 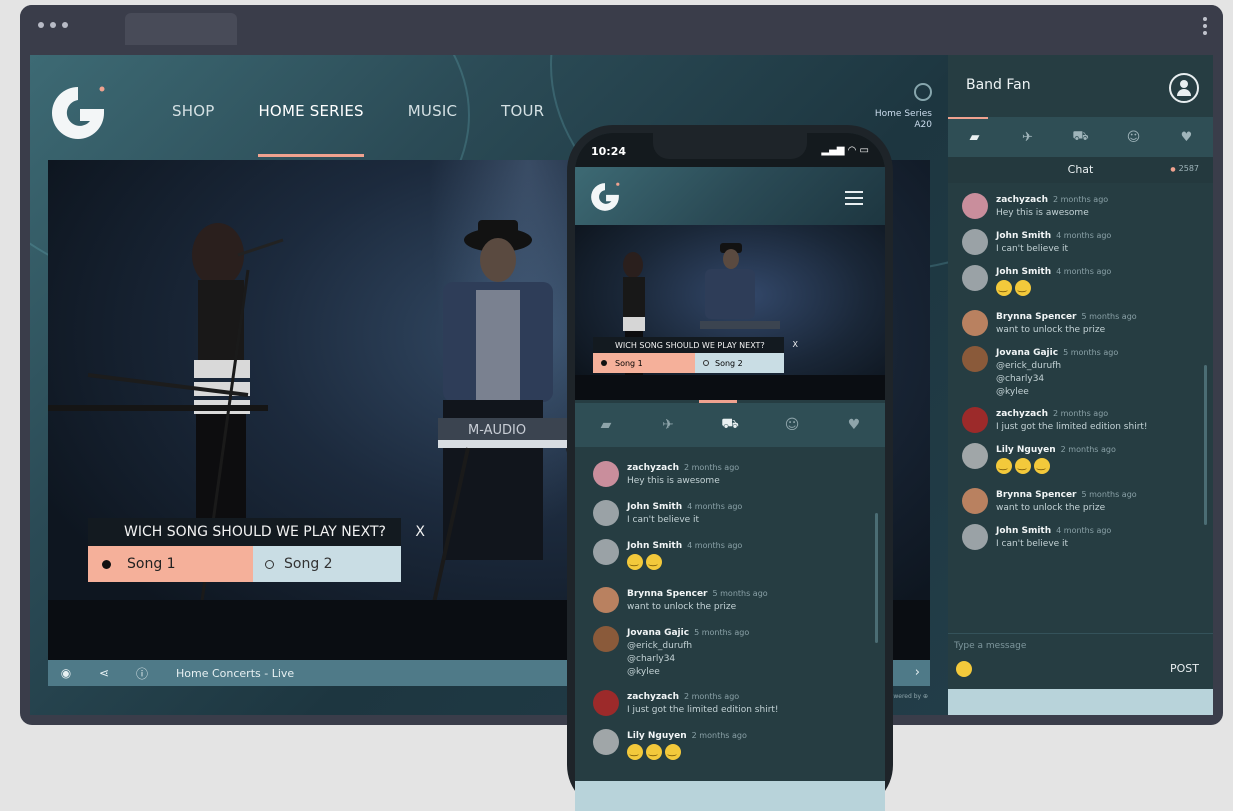 I want to click on poll-option-label: Song 2, so click(x=729, y=363).